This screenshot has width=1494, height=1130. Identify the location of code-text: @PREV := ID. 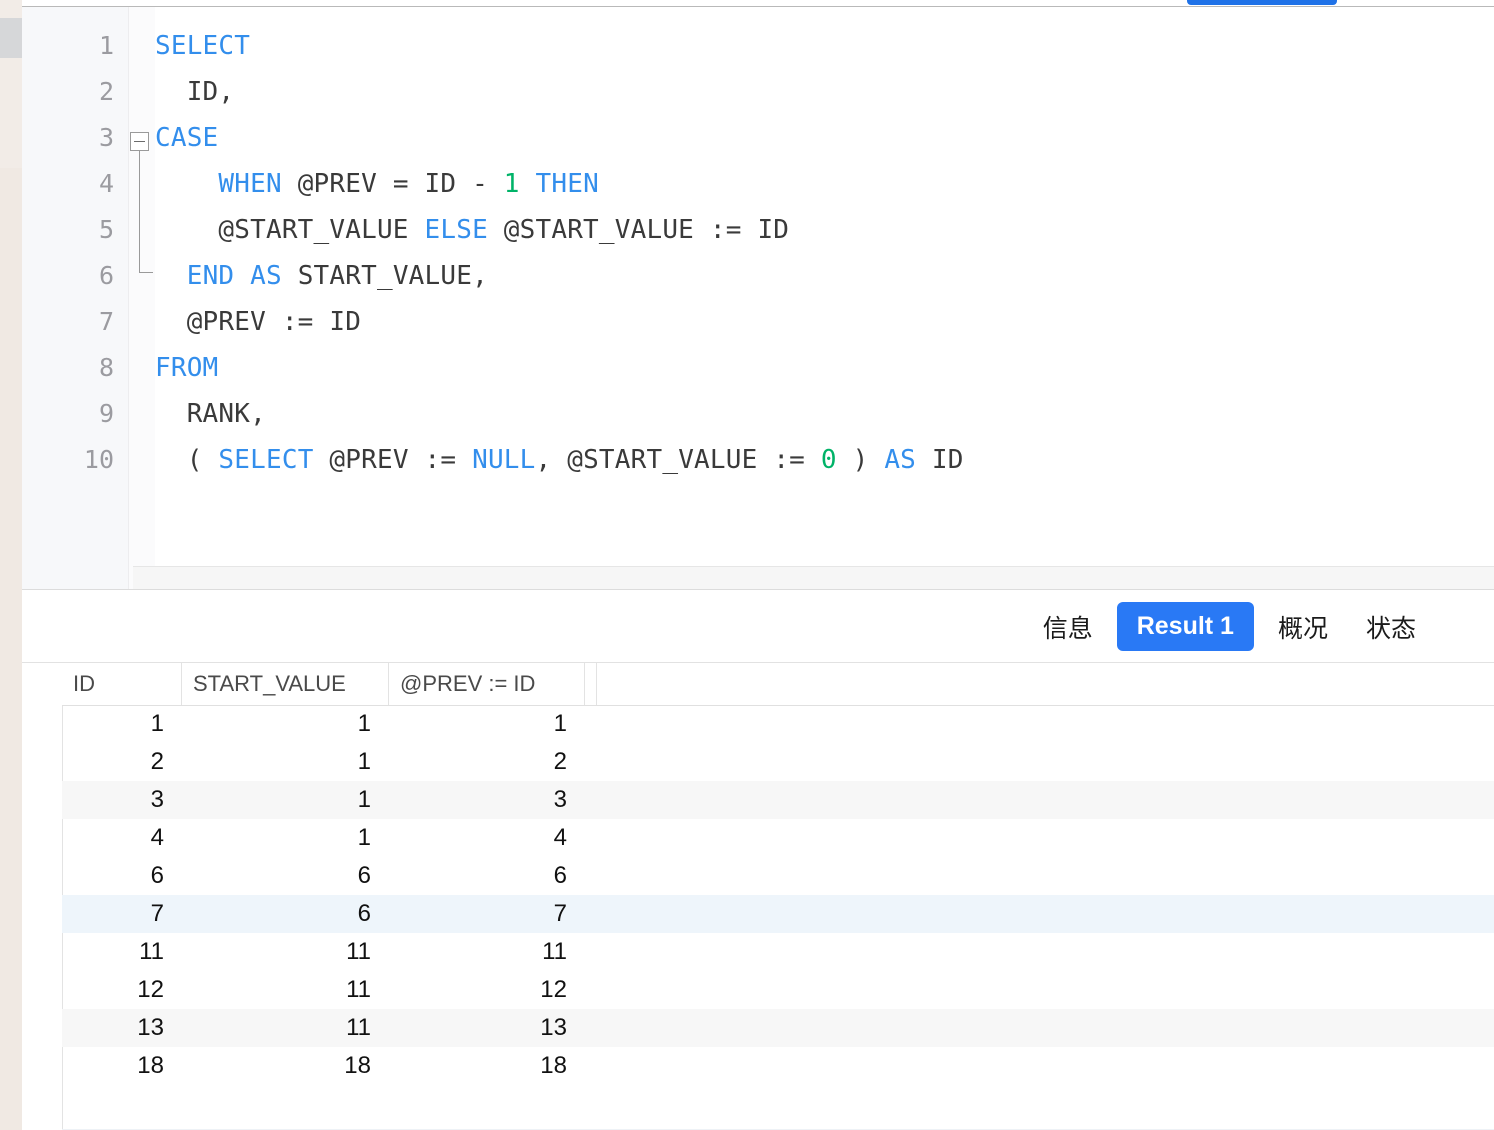
(258, 322).